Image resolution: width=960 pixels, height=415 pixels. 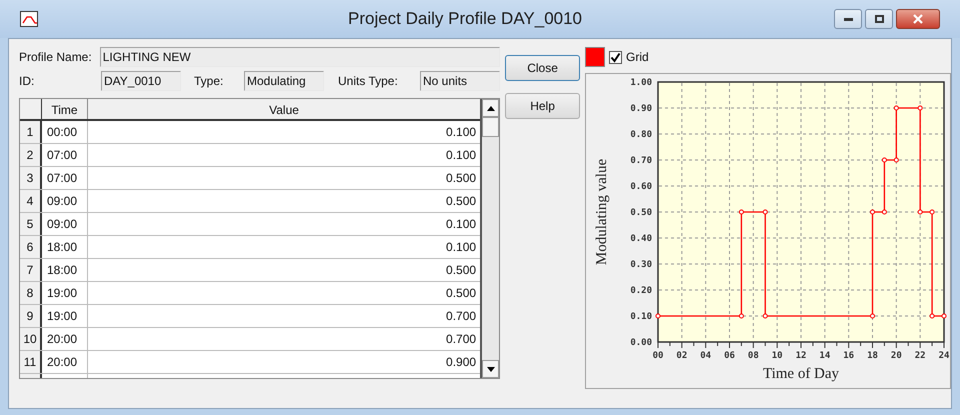 I want to click on close-button, so click(x=918, y=19).